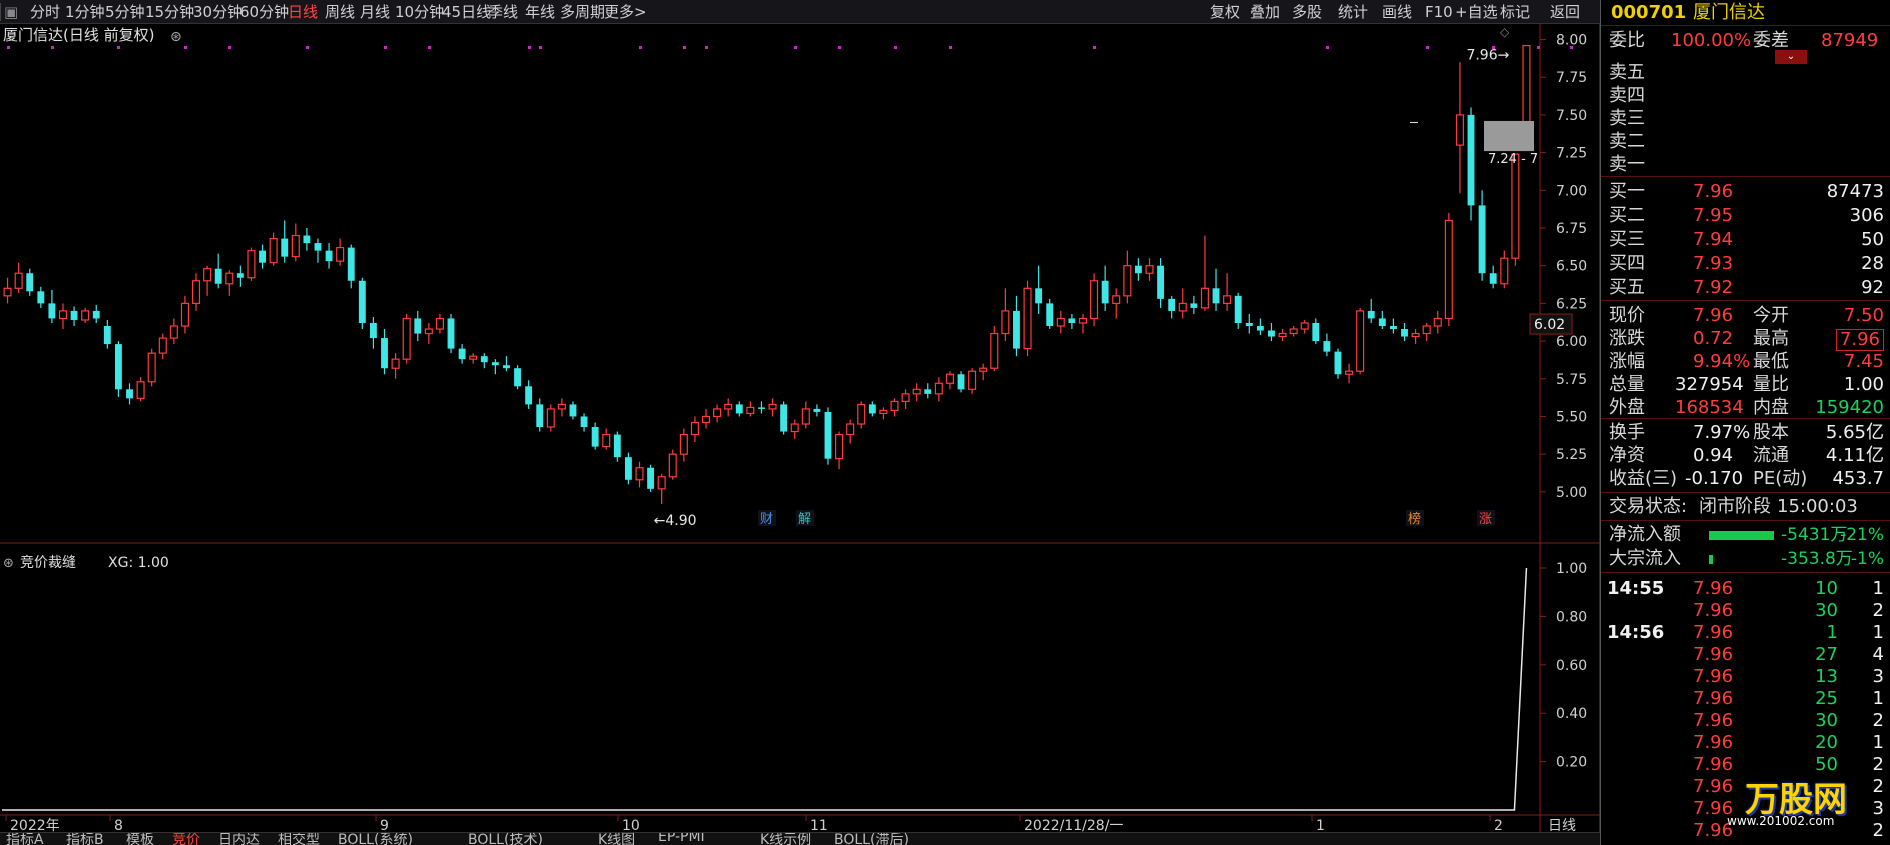 This screenshot has width=1890, height=845. Describe the element at coordinates (1515, 12) in the screenshot. I see `toolbar-button: 标记` at that location.